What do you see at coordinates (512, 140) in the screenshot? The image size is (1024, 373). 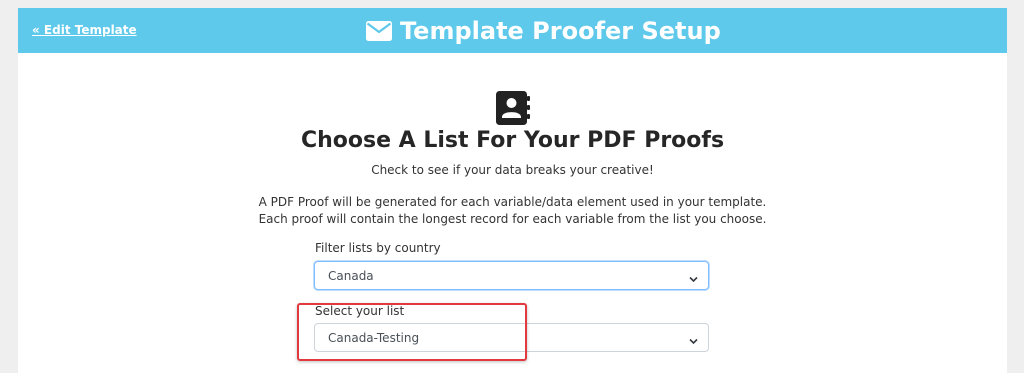 I see `section-heading: Choose A List For Your PDF Proofs` at bounding box center [512, 140].